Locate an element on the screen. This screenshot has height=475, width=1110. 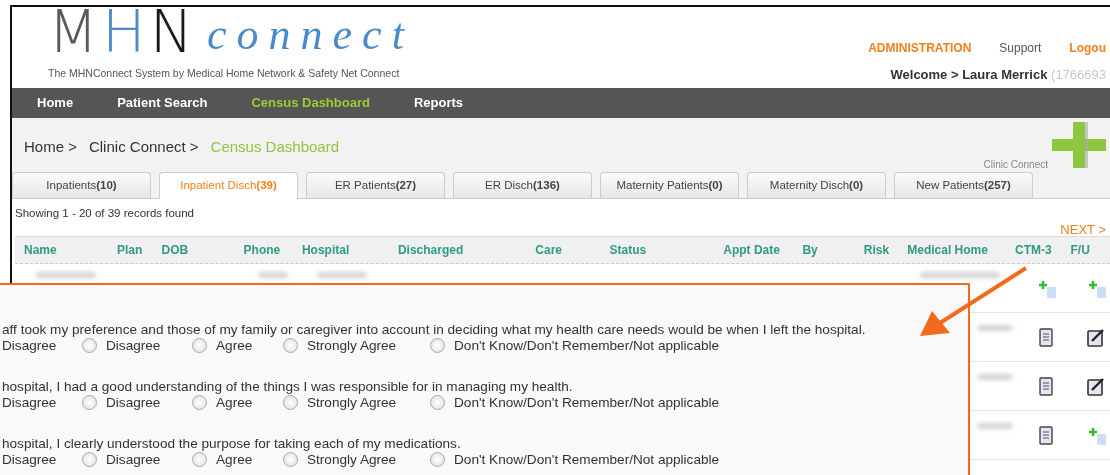
column-header: DOB is located at coordinates (175, 250).